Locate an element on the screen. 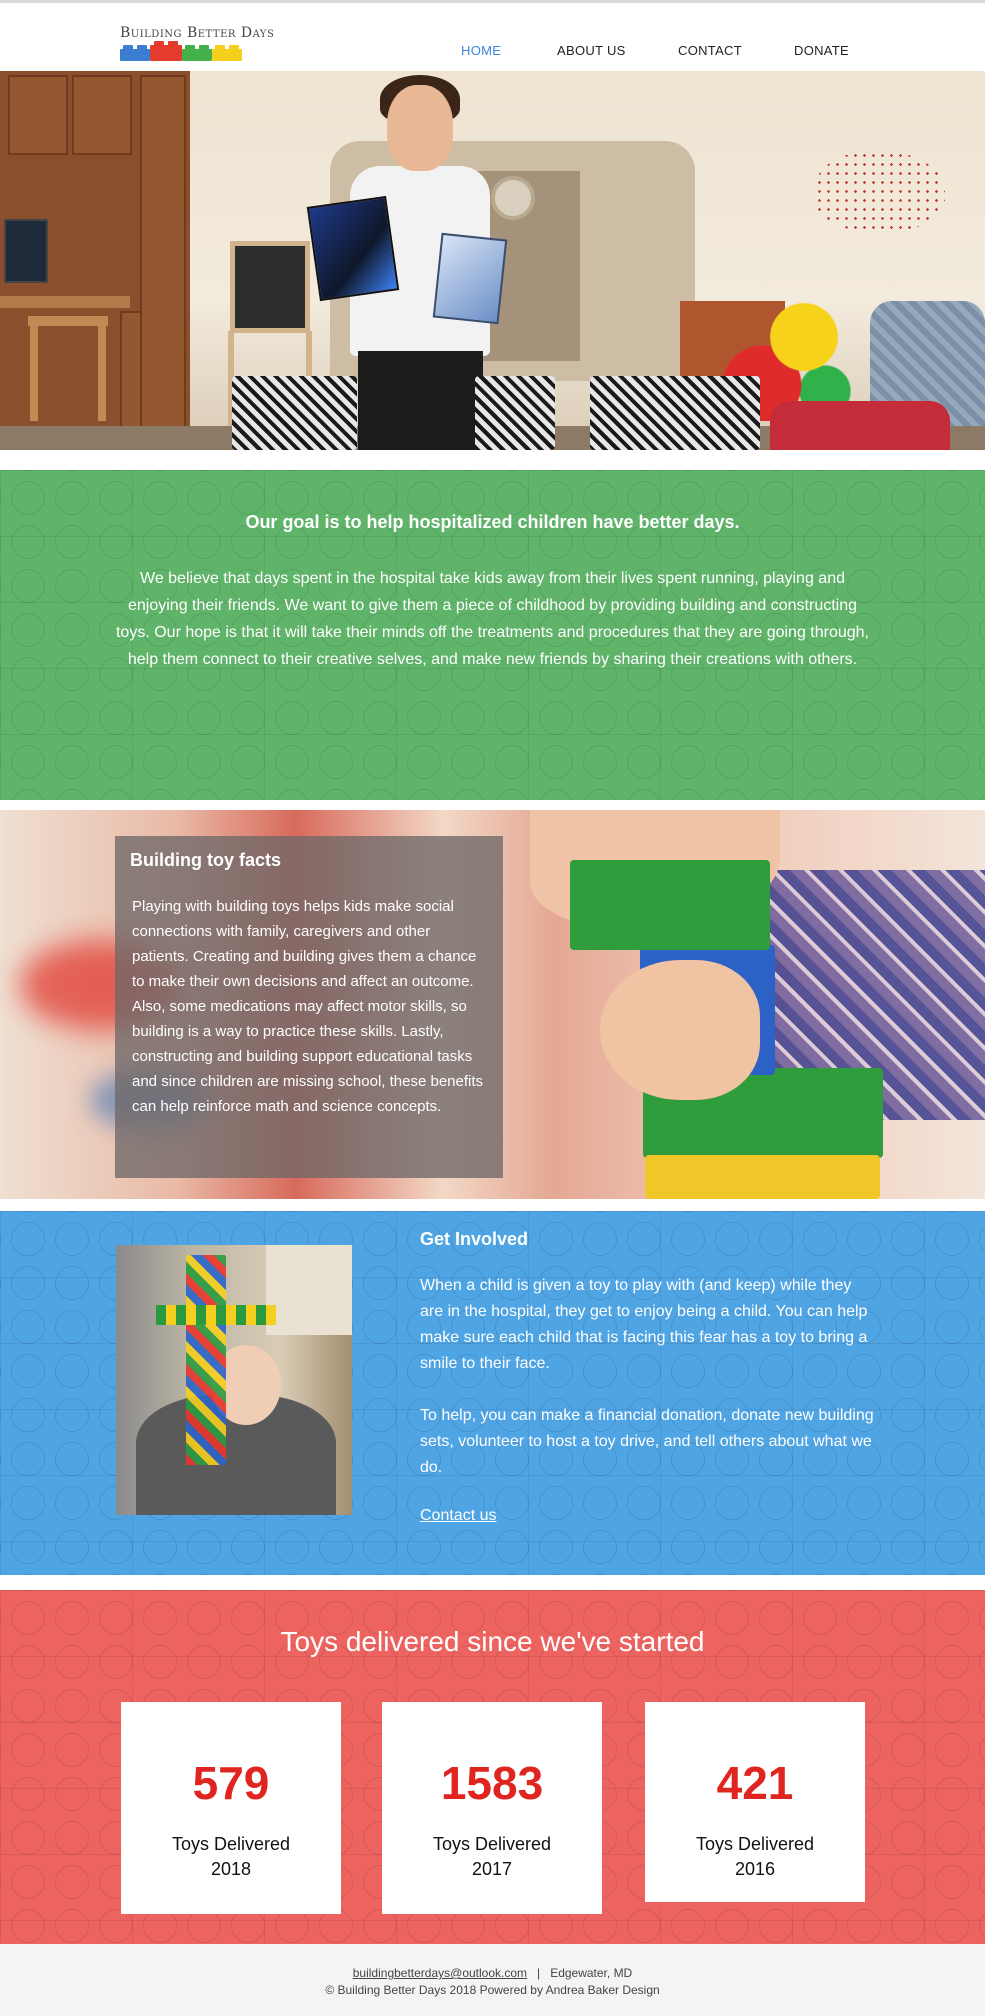 This screenshot has width=985, height=2016. chalkboard is located at coordinates (270, 287).